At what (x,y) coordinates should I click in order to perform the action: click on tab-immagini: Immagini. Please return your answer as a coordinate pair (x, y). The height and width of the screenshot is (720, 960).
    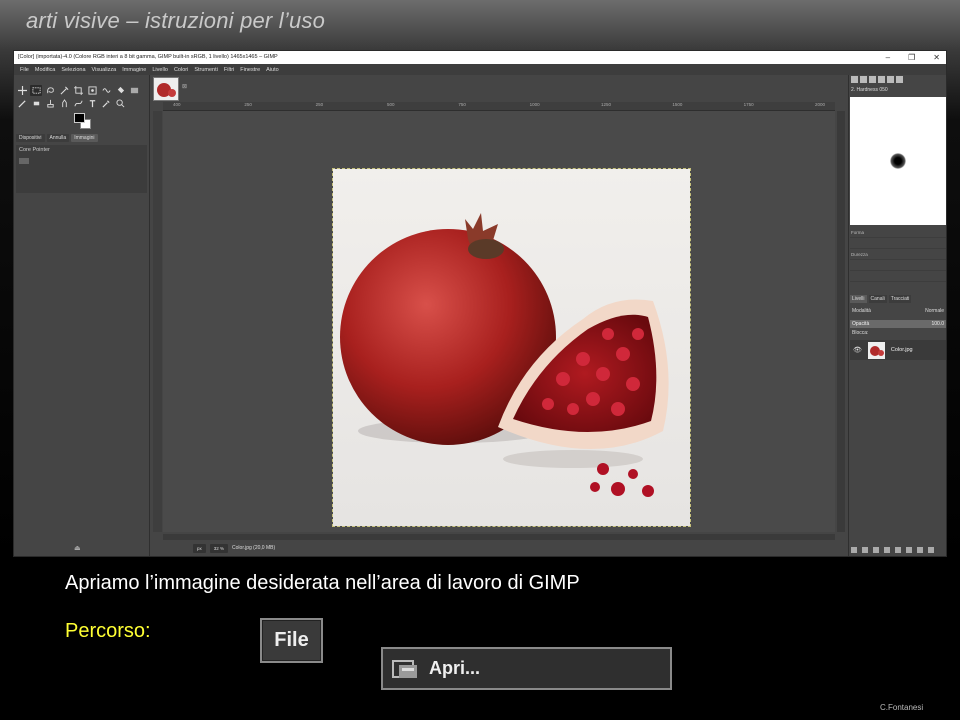
    Looking at the image, I should click on (84, 138).